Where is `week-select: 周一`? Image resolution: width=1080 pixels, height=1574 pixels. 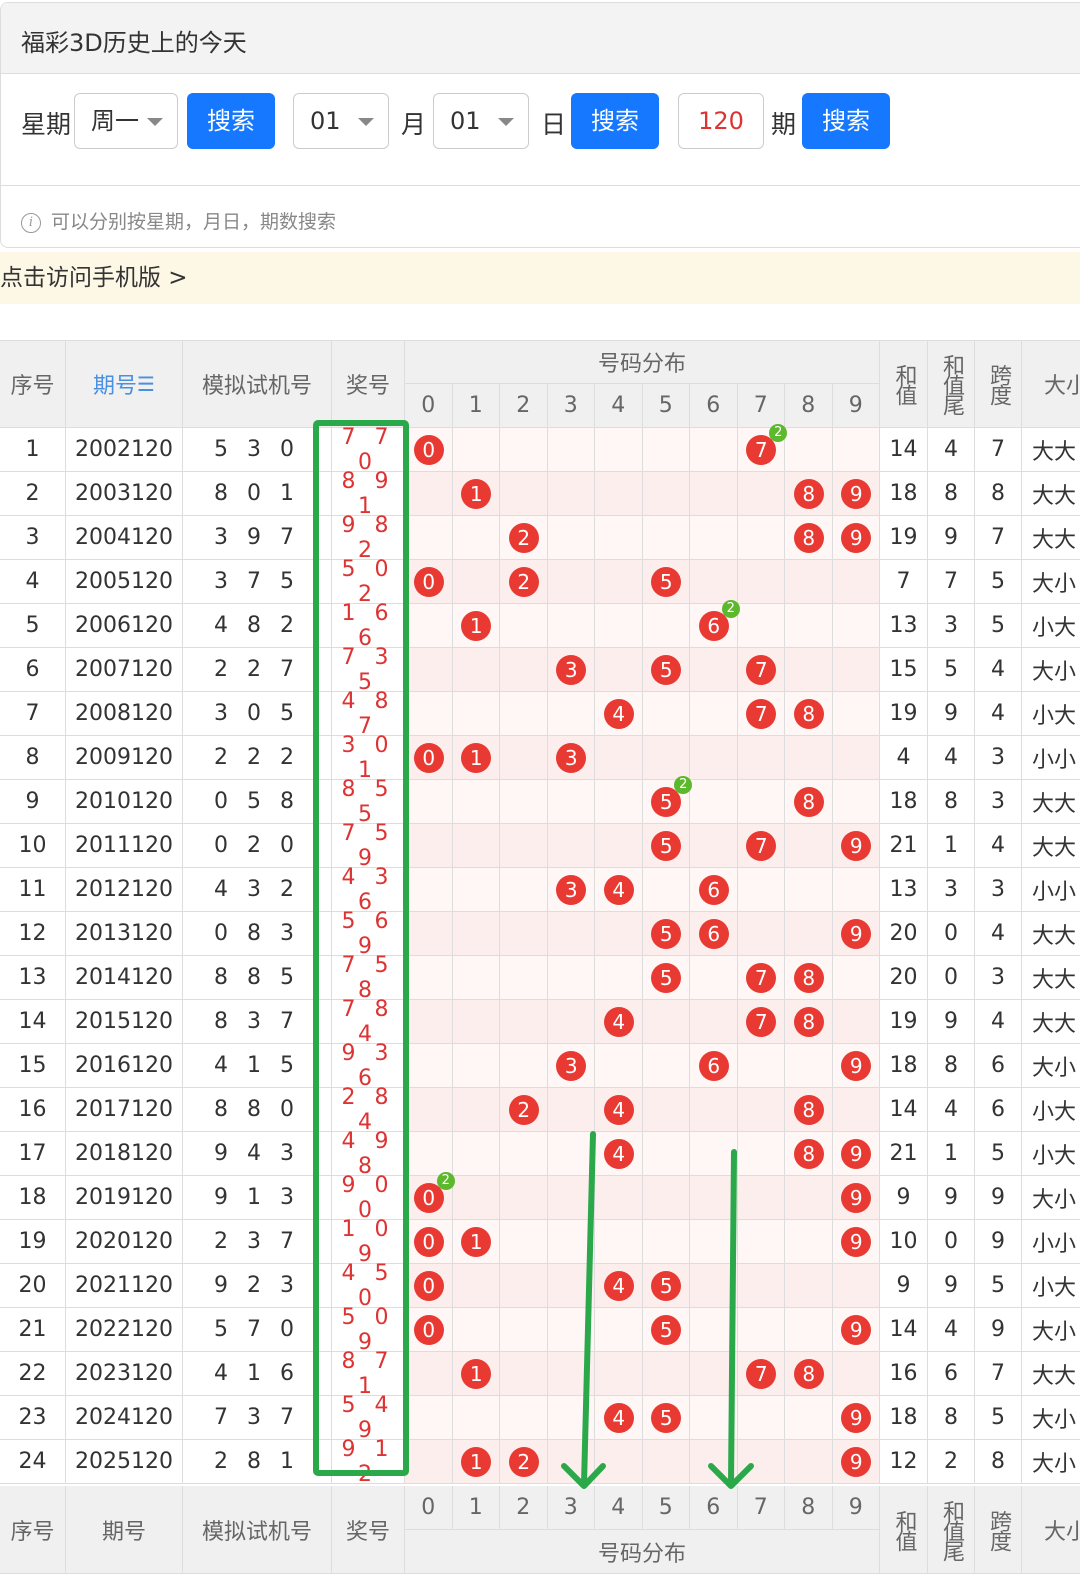
week-select: 周一 is located at coordinates (126, 121).